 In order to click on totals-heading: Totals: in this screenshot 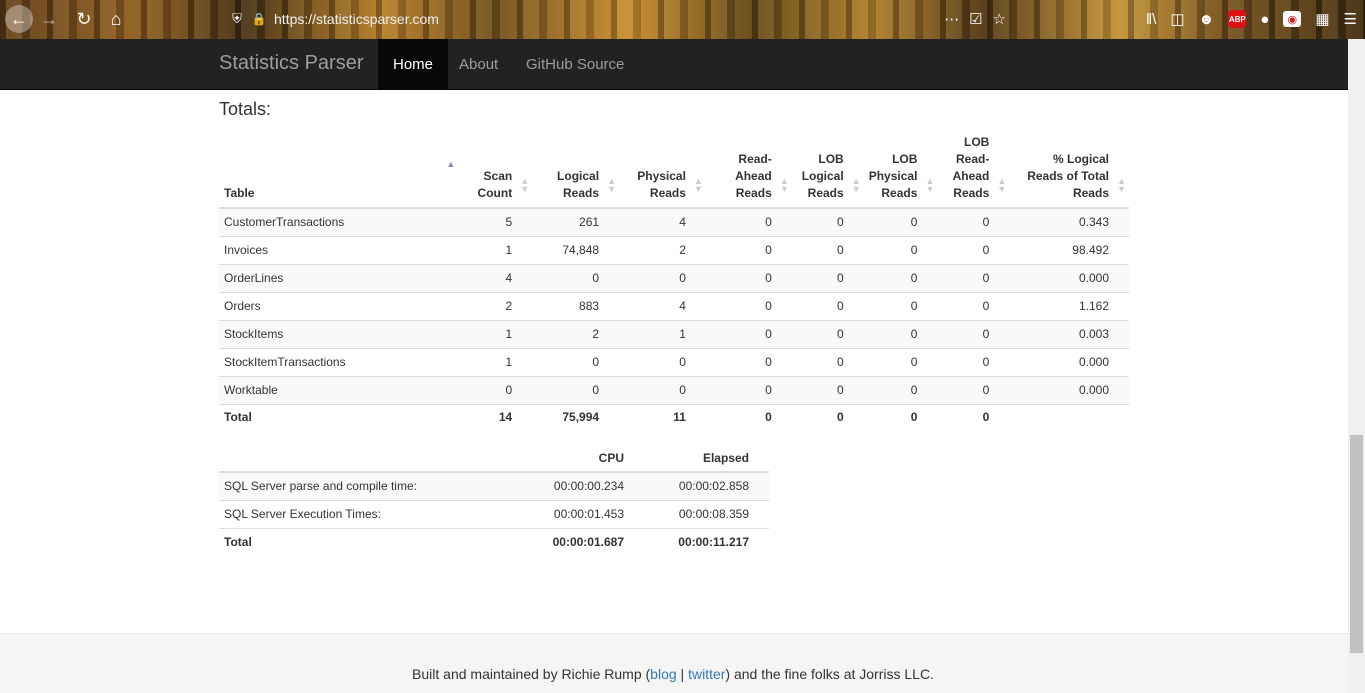, I will do `click(245, 109)`.